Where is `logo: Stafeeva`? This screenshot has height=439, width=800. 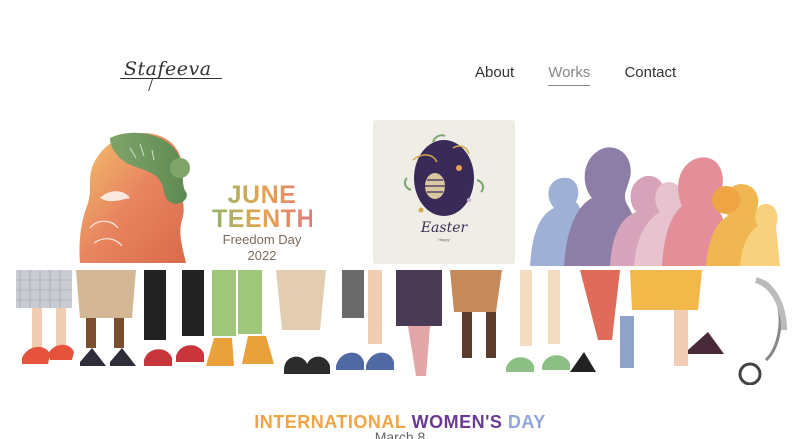 logo: Stafeeva is located at coordinates (171, 74).